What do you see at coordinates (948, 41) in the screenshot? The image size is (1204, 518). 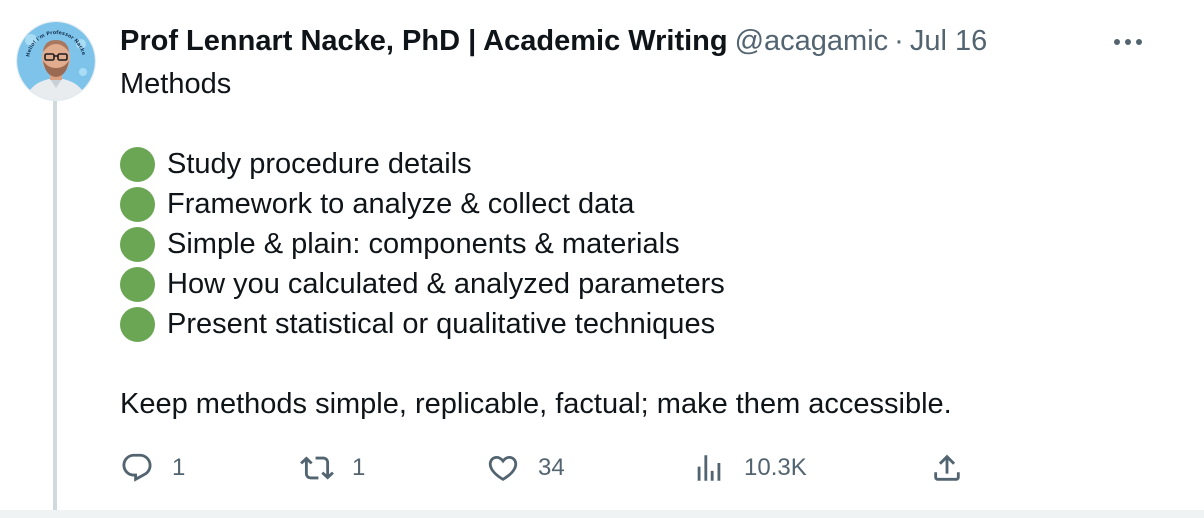 I see `tweet-date: Jul 16` at bounding box center [948, 41].